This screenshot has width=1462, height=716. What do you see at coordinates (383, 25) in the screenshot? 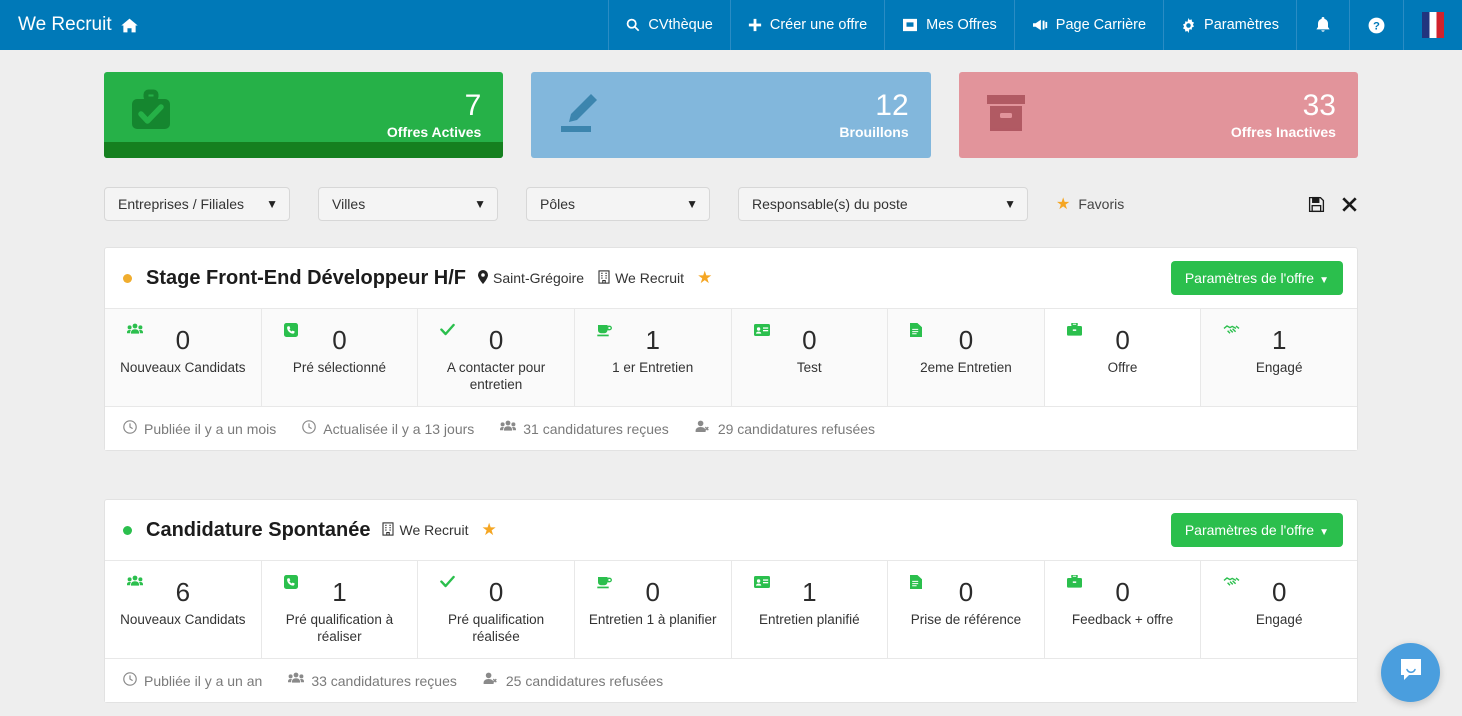
I see `navbar-spacer` at bounding box center [383, 25].